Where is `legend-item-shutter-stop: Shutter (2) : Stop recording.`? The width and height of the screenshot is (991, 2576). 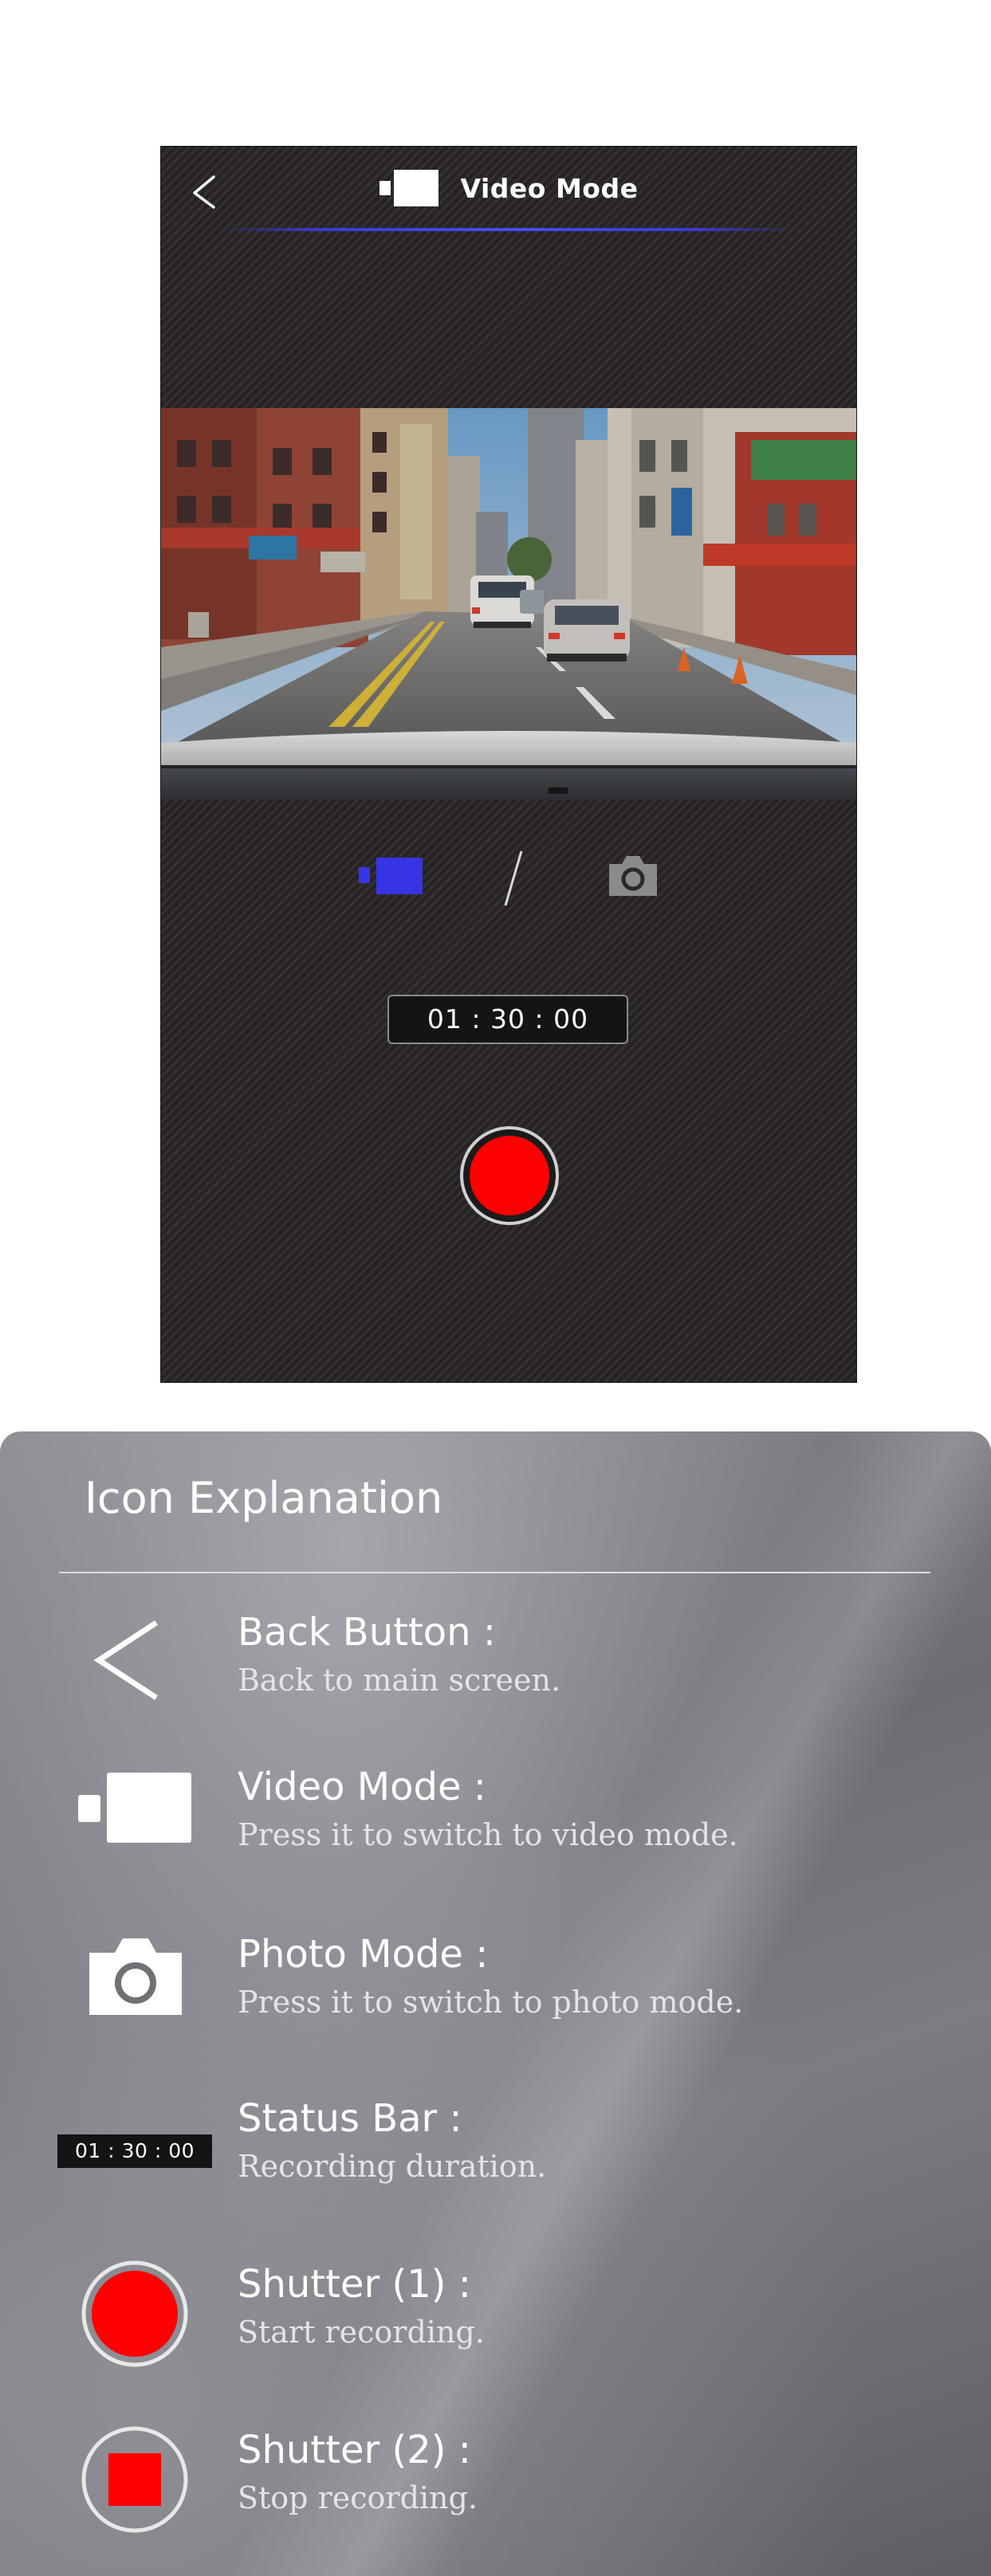 legend-item-shutter-stop: Shutter (2) : Stop recording. is located at coordinates (495, 2486).